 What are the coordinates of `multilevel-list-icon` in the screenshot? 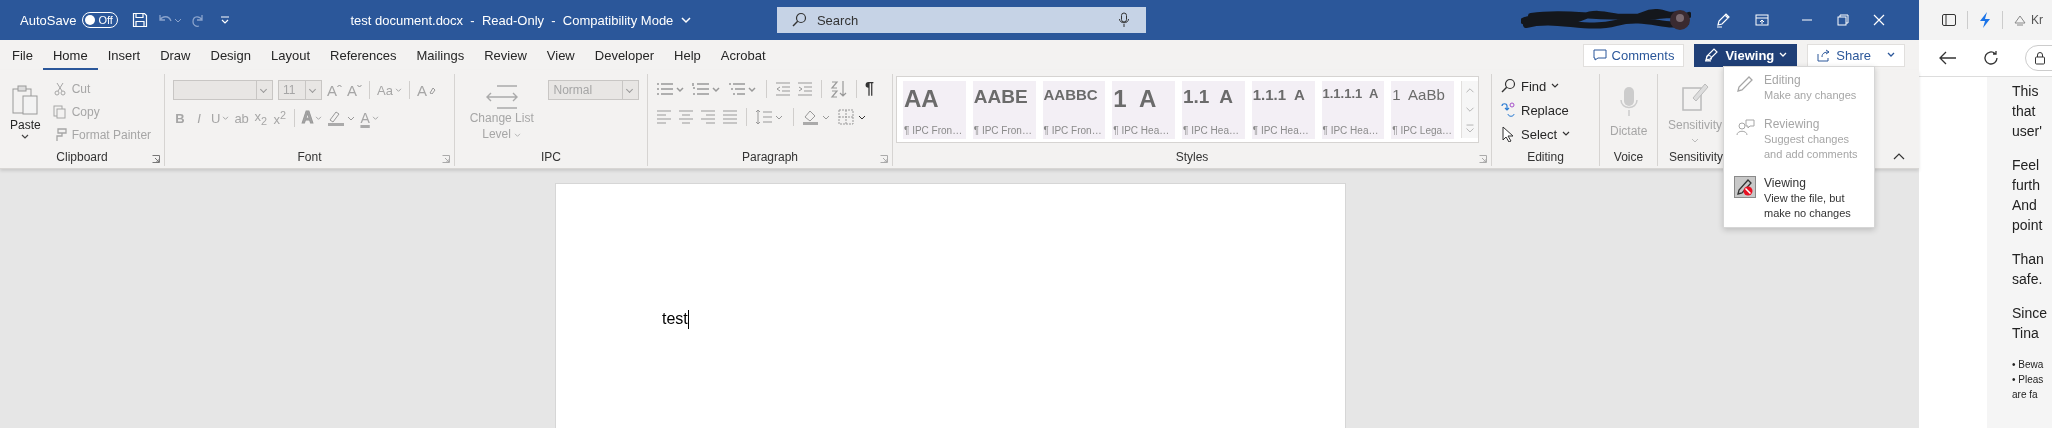 It's located at (743, 89).